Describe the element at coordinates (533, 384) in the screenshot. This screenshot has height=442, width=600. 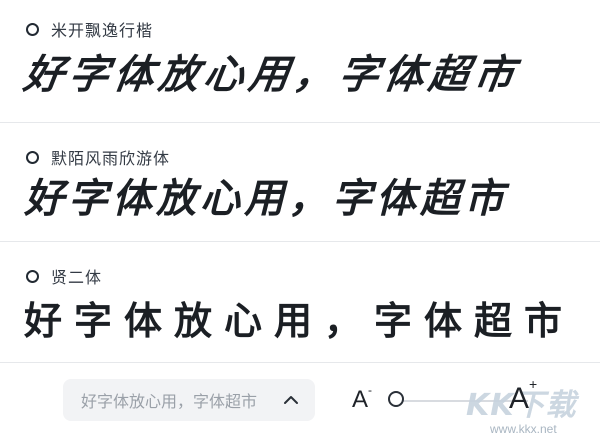
I see `plus-mark: +` at that location.